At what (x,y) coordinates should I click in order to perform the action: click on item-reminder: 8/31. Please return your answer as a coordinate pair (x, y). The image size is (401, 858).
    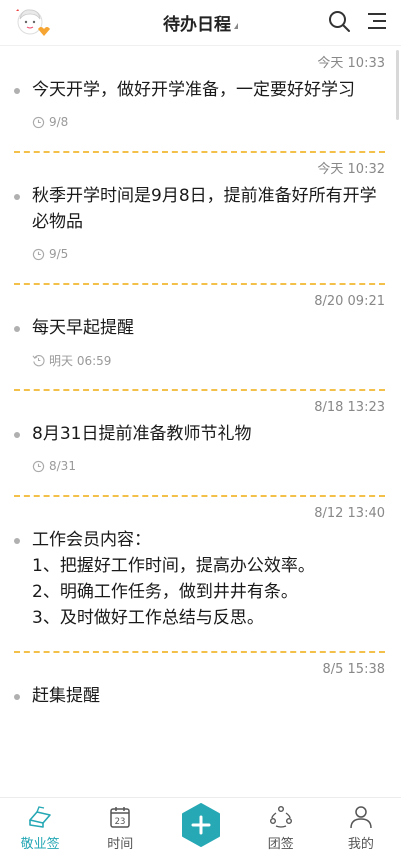
    Looking at the image, I should click on (208, 466).